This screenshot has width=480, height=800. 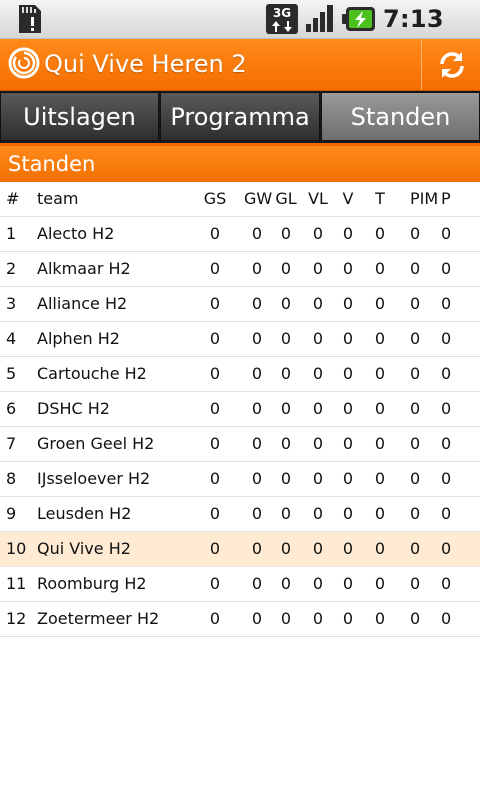 What do you see at coordinates (240, 444) in the screenshot?
I see `table-row: 7 Groen Geel H2 0 0 0 0 0 0 0 0` at bounding box center [240, 444].